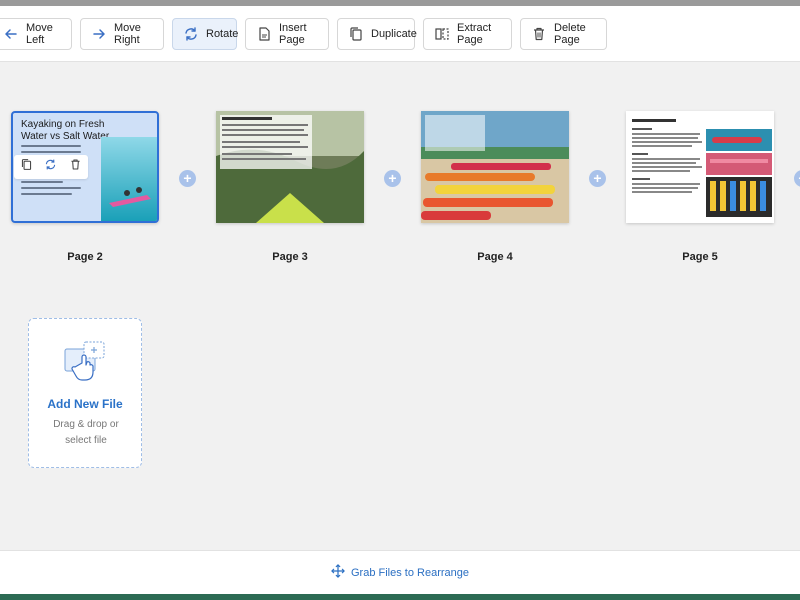  I want to click on insert-page-label: Insert Page, so click(293, 34).